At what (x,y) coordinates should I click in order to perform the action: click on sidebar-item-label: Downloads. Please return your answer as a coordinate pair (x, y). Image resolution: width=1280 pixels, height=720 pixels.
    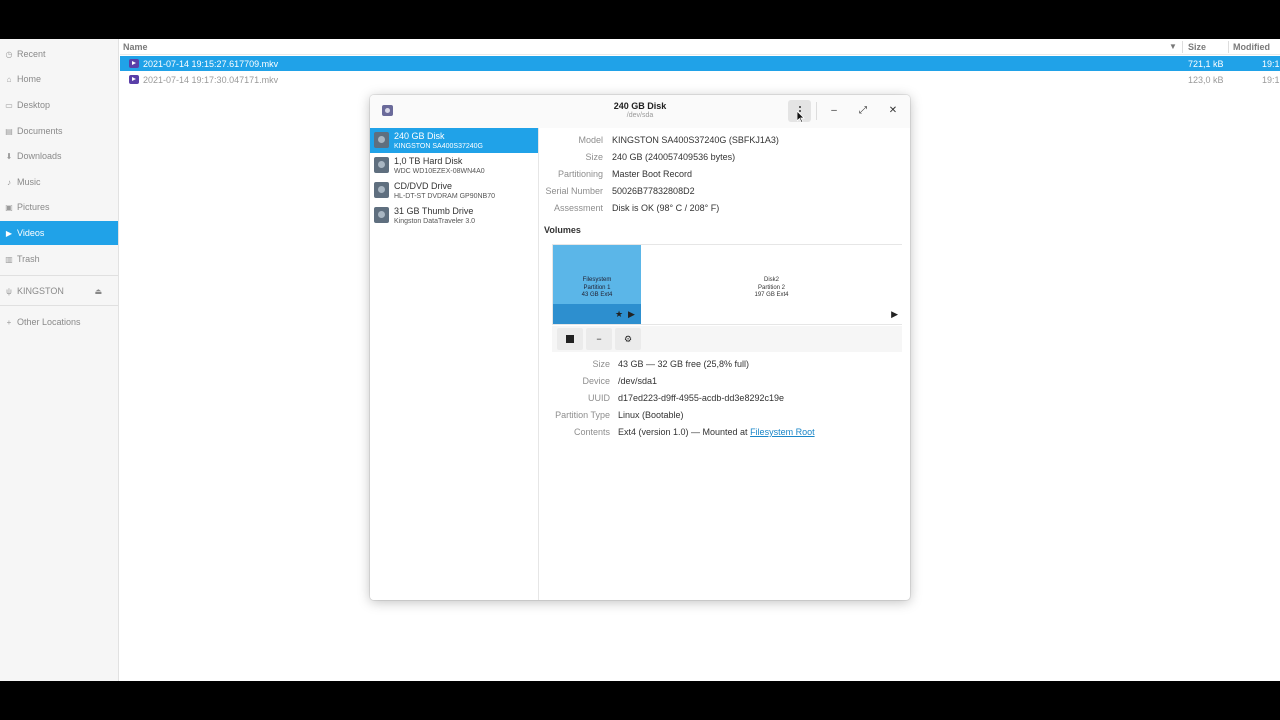
    Looking at the image, I should click on (39, 156).